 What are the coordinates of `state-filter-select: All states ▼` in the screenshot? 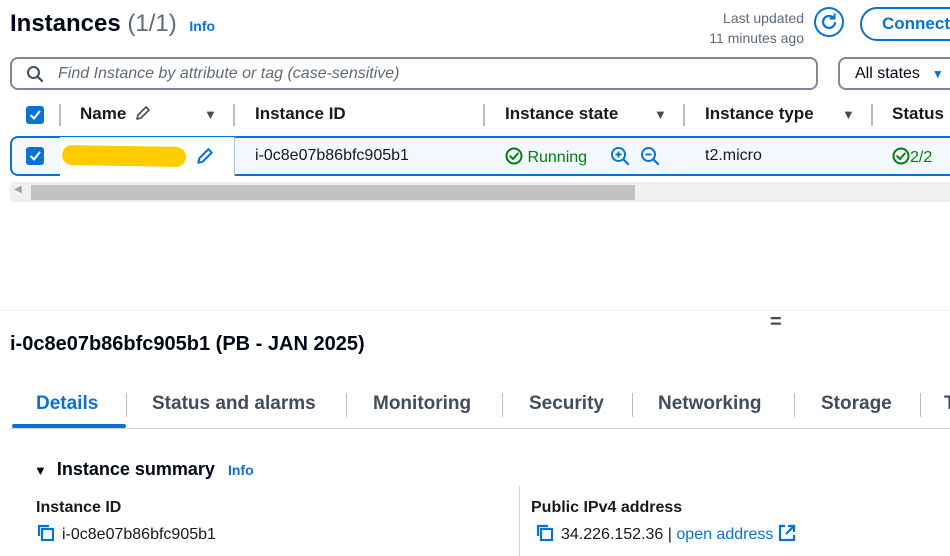 It's located at (894, 73).